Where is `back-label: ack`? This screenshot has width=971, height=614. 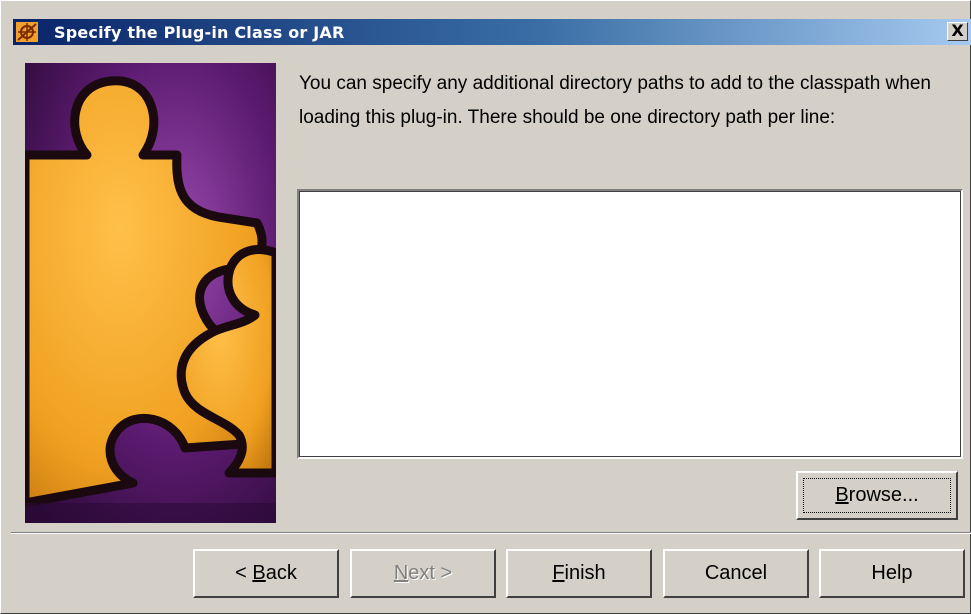
back-label: ack is located at coordinates (281, 573).